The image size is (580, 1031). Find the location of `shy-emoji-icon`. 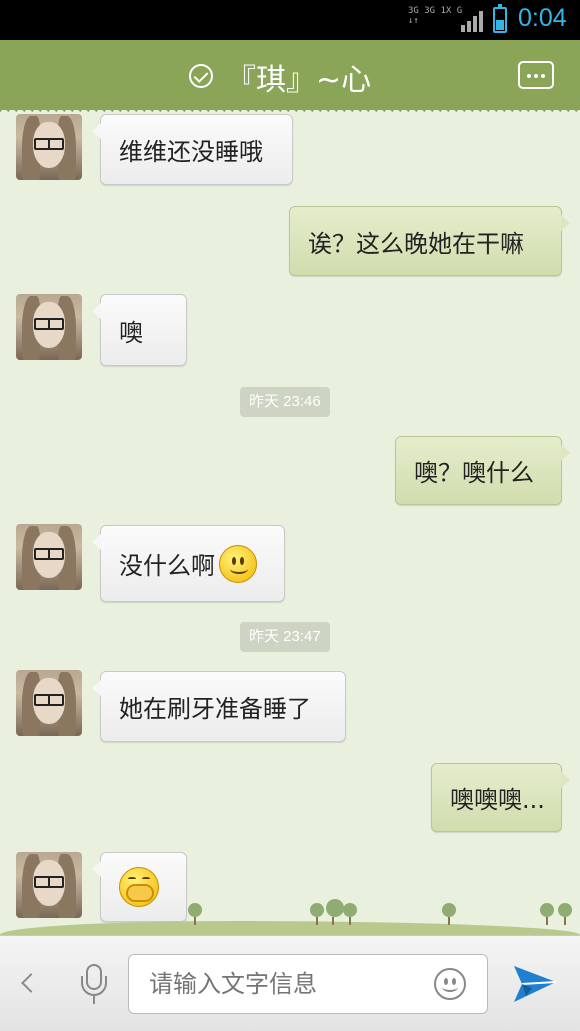

shy-emoji-icon is located at coordinates (139, 887).